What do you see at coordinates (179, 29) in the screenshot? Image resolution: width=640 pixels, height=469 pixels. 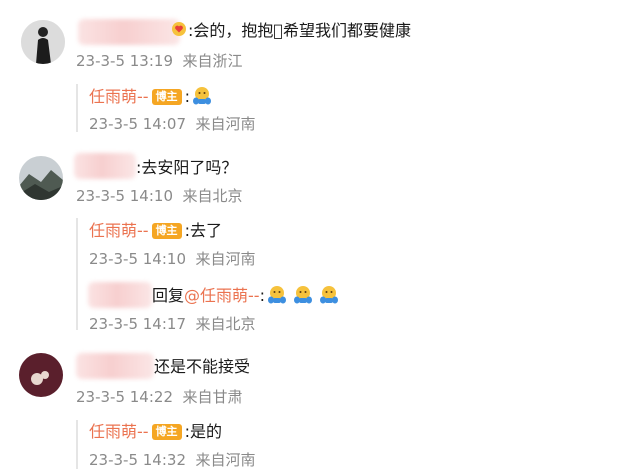 I see `heart-icon` at bounding box center [179, 29].